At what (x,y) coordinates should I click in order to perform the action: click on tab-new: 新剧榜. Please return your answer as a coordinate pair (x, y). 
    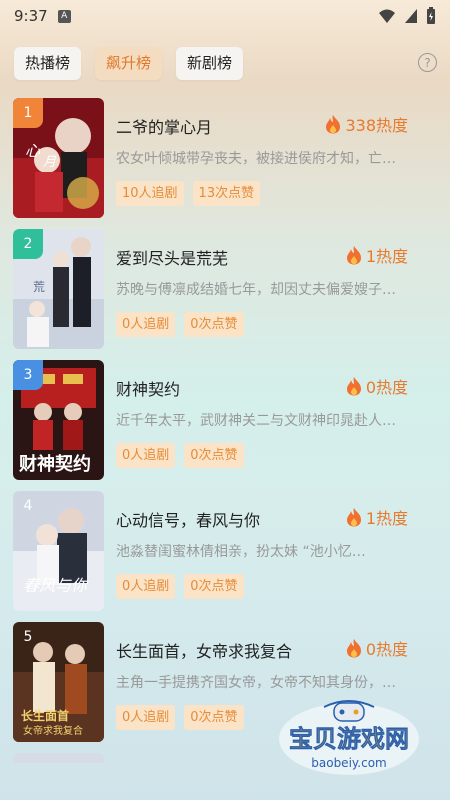
    Looking at the image, I should click on (210, 63).